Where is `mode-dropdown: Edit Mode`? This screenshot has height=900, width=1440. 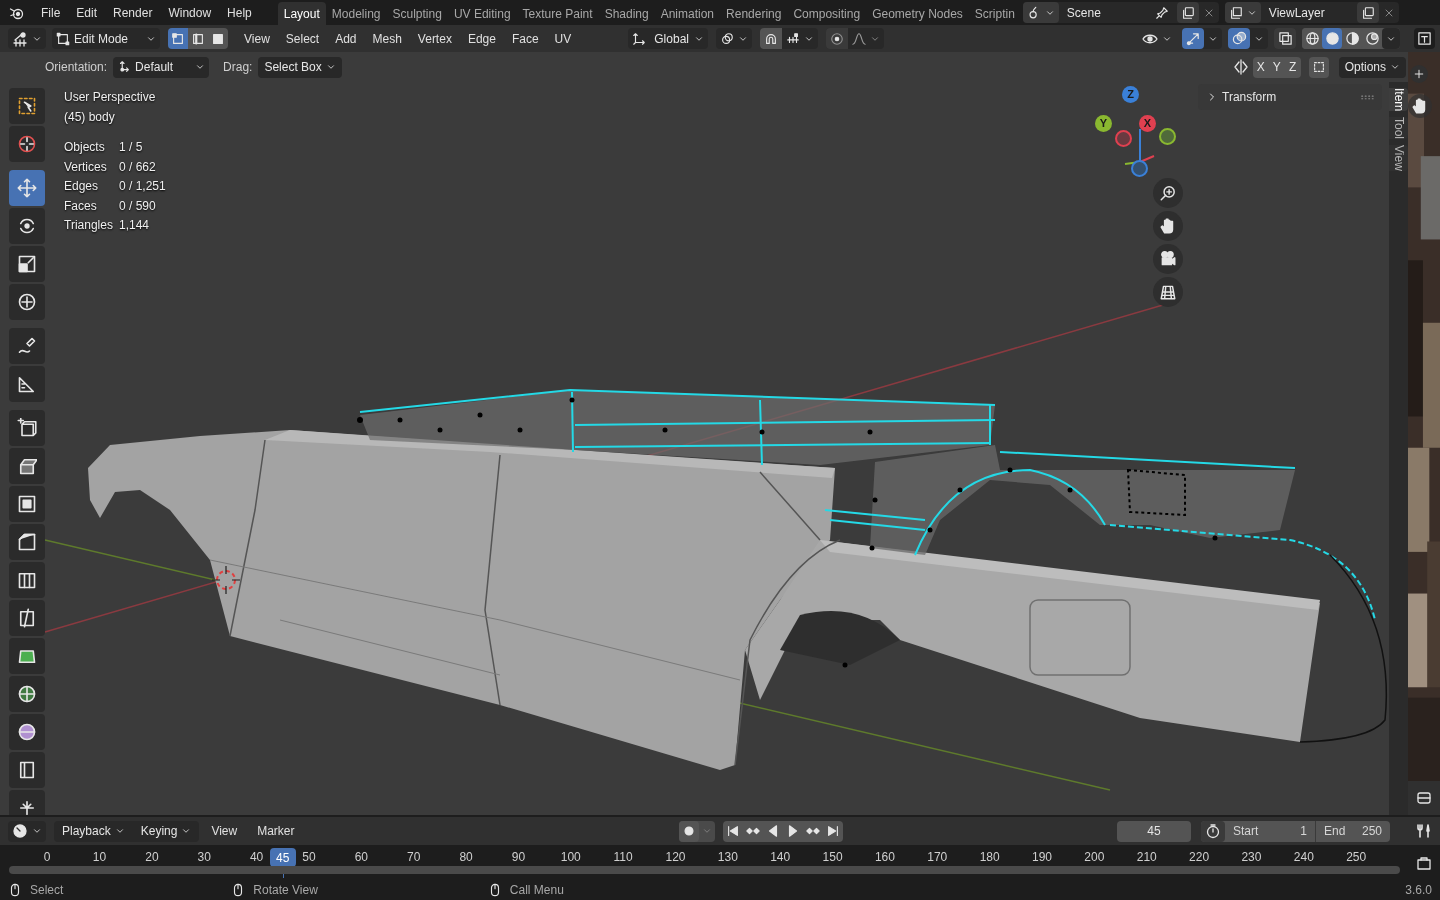 mode-dropdown: Edit Mode is located at coordinates (106, 38).